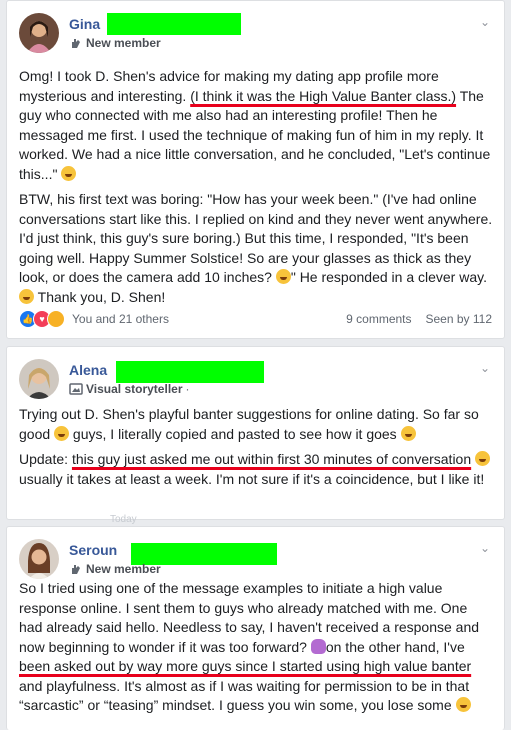  What do you see at coordinates (42, 319) in the screenshot?
I see `reaction-icons: 👍 ♥` at bounding box center [42, 319].